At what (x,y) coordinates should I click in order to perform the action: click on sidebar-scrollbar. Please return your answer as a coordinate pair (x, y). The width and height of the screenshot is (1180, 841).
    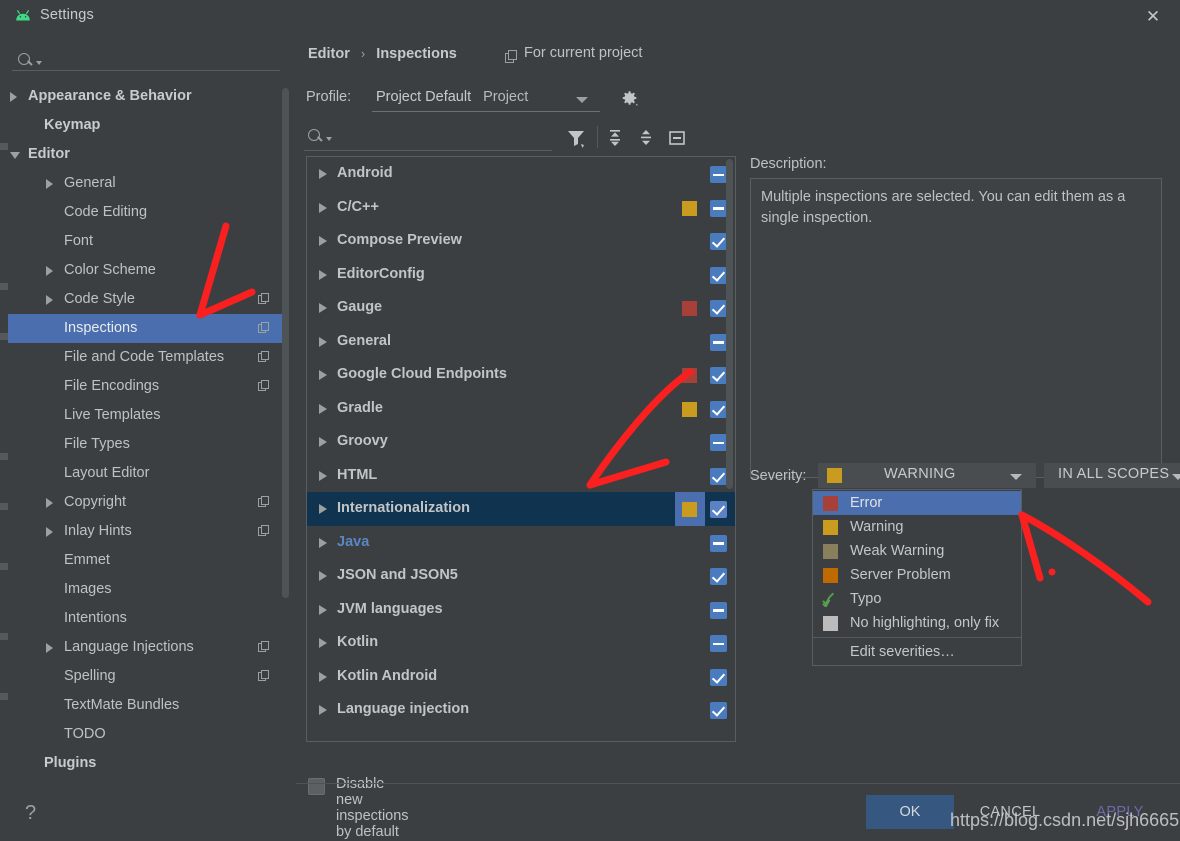
    Looking at the image, I should click on (285, 343).